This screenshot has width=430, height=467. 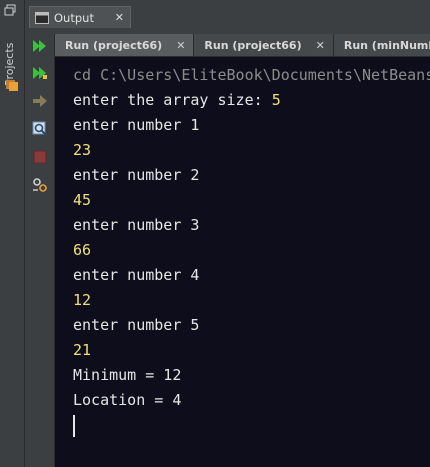 I want to click on console-prompt: enter the array size:, so click(x=172, y=100).